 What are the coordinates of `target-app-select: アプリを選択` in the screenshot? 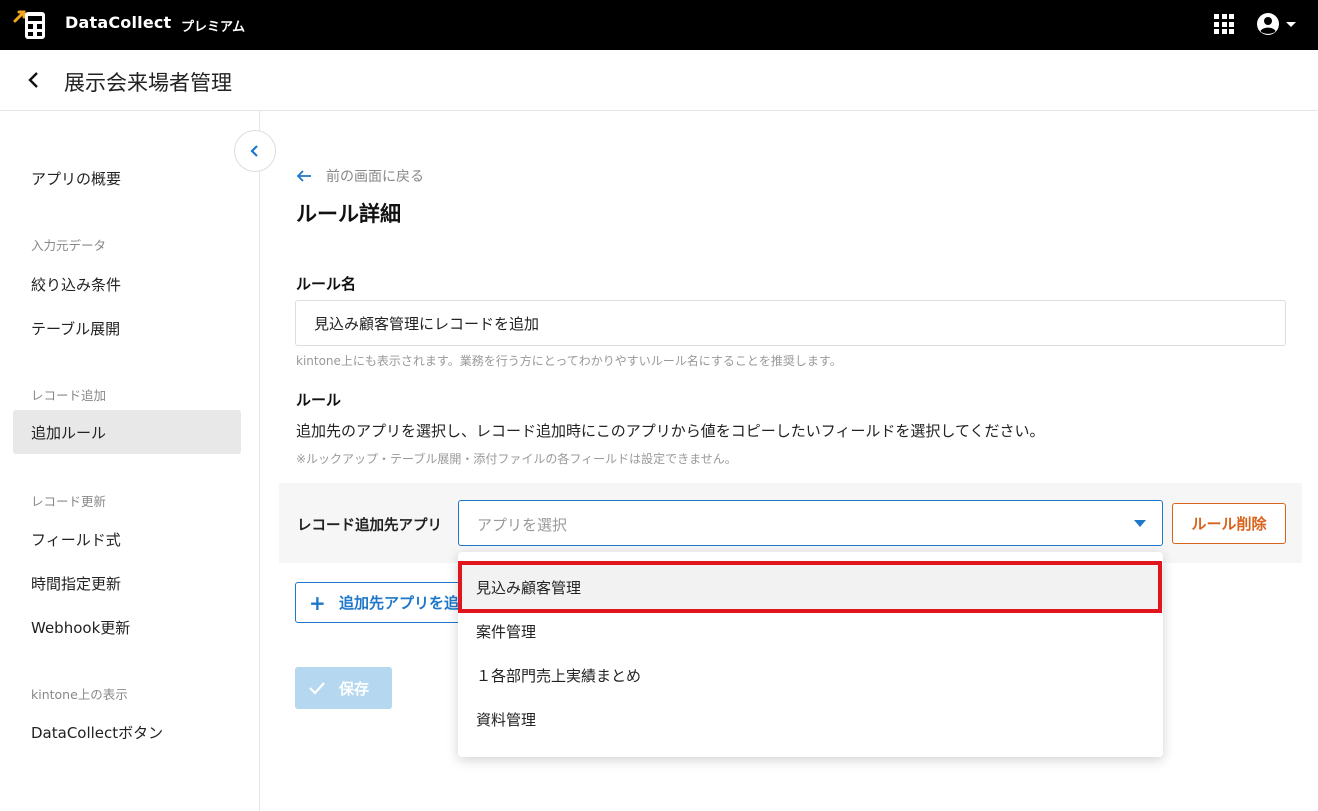 It's located at (810, 523).